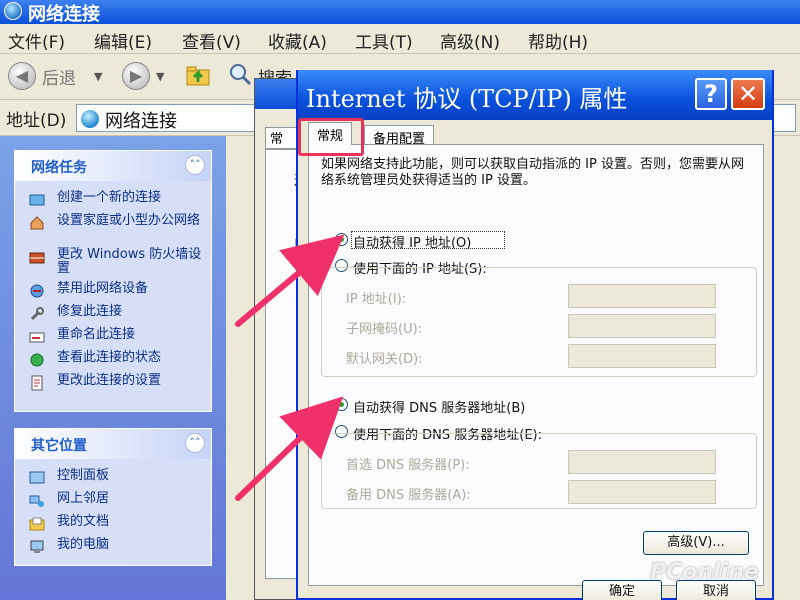 This screenshot has width=800, height=600. I want to click on menu-edit: 编辑(E), so click(123, 40).